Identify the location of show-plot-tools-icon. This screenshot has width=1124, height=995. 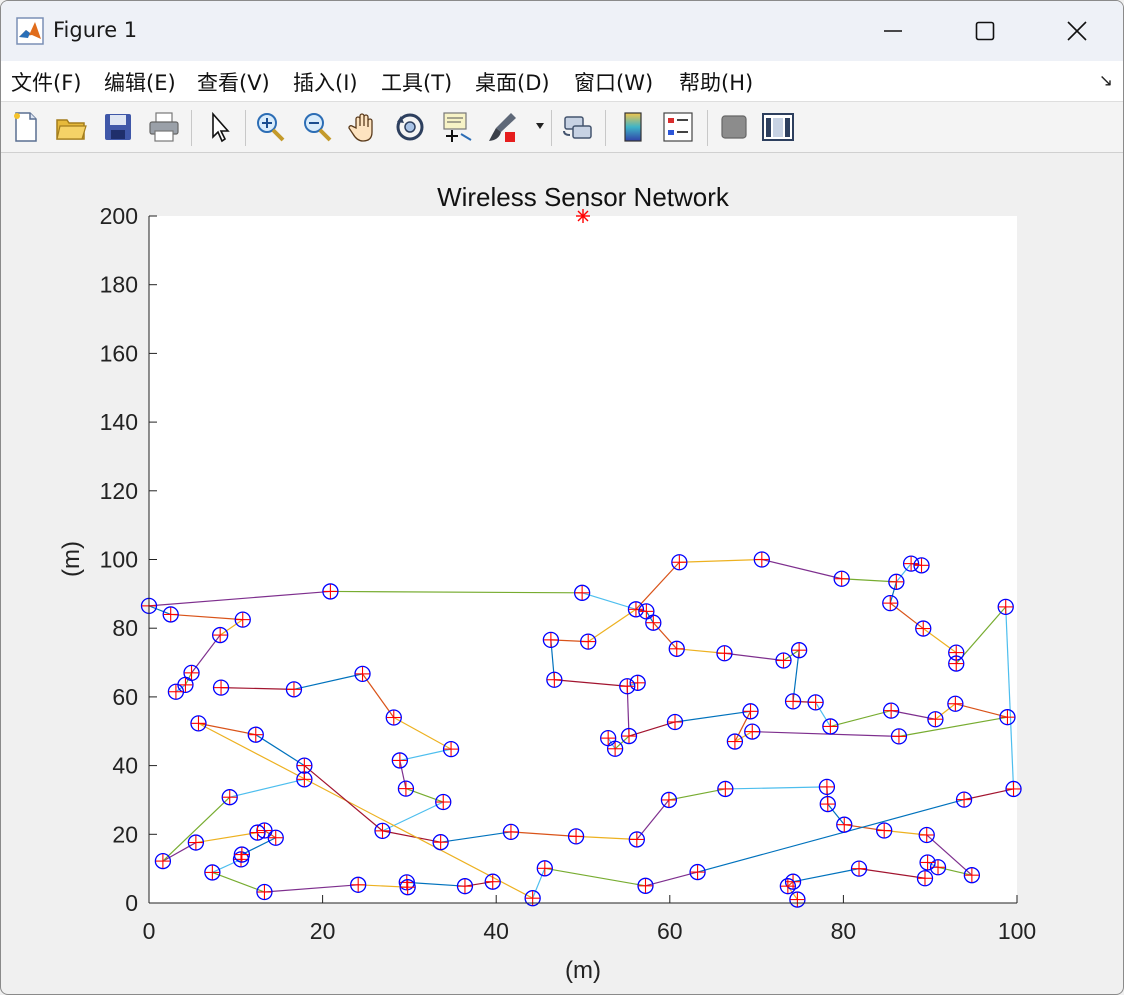
(778, 127).